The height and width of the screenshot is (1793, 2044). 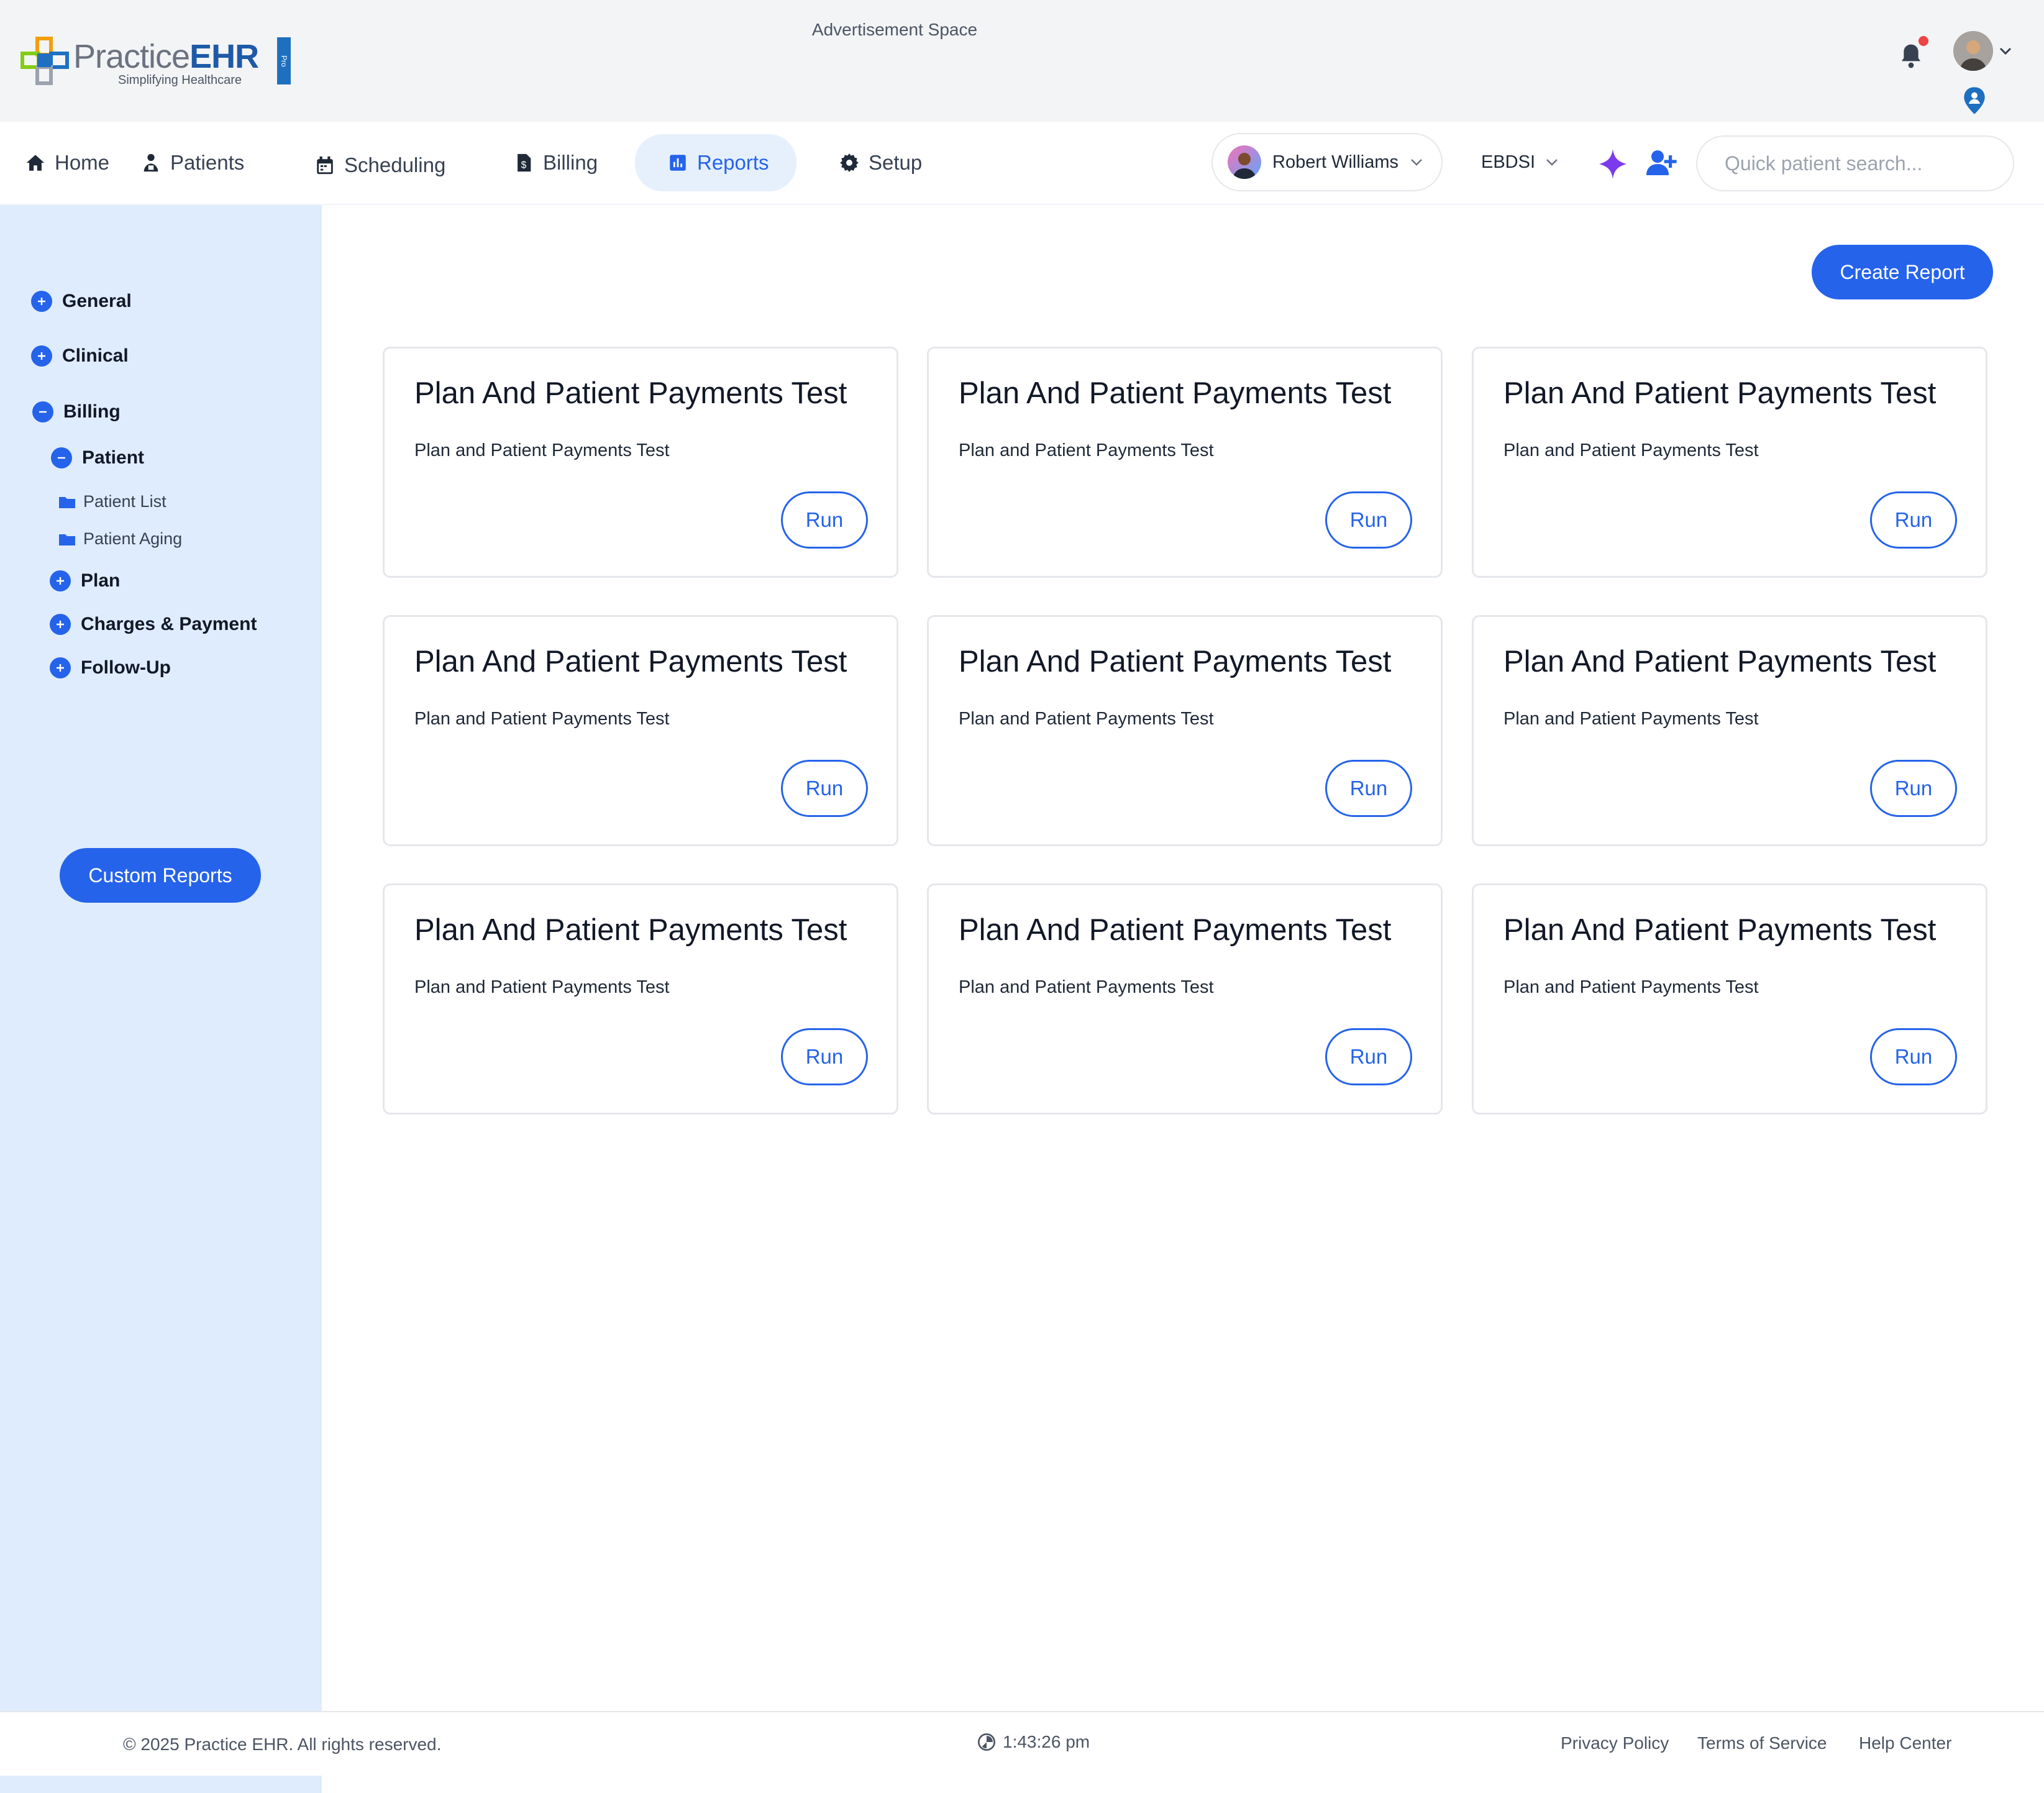 I want to click on tree-general: General, so click(x=81, y=301).